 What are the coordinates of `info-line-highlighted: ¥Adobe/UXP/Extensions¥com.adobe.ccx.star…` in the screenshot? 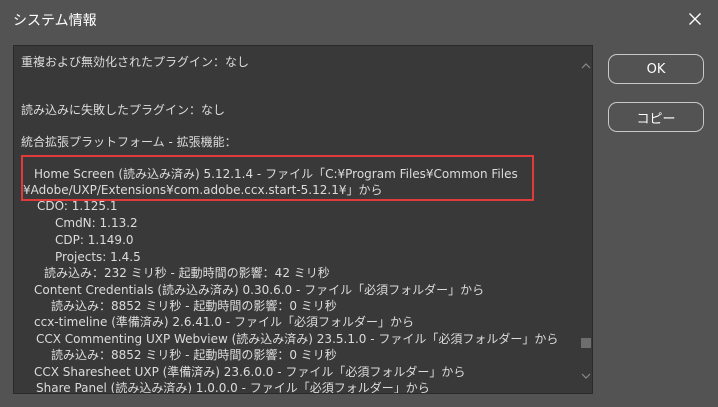 It's located at (203, 190).